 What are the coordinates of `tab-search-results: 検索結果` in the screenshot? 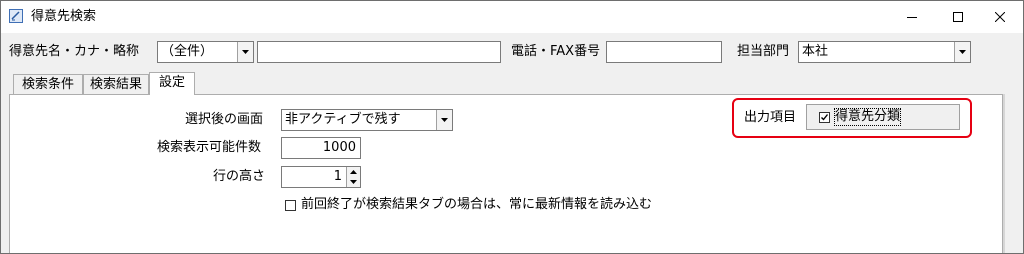 It's located at (116, 84).